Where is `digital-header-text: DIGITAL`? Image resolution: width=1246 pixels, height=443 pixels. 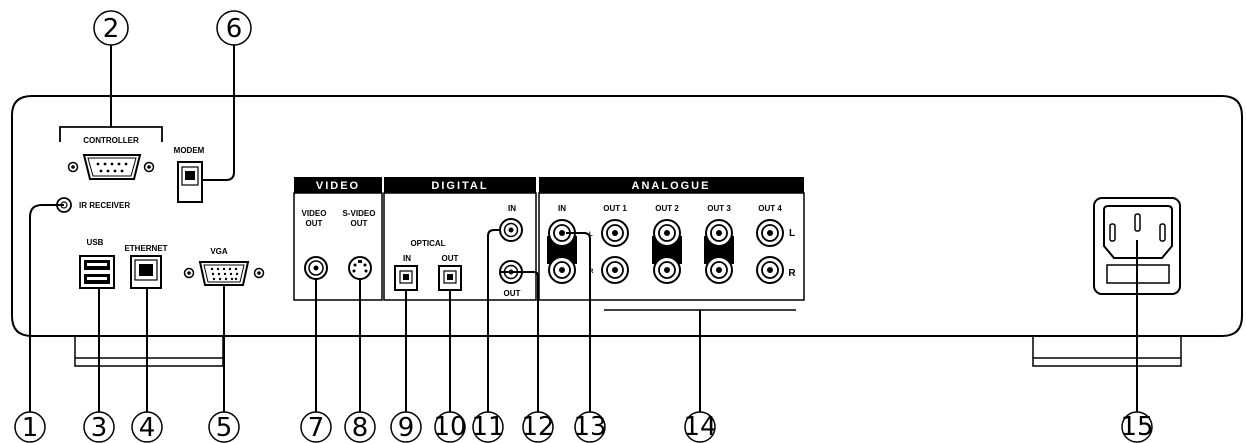 digital-header-text: DIGITAL is located at coordinates (459, 186).